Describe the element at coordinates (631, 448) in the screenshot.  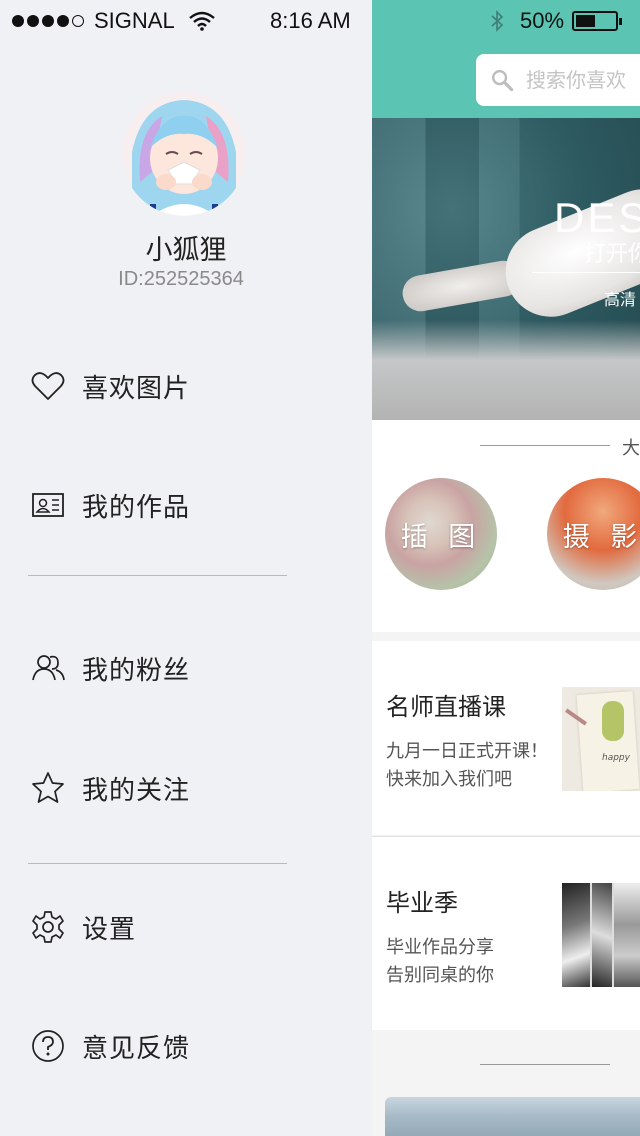
I see `section-header: 大` at that location.